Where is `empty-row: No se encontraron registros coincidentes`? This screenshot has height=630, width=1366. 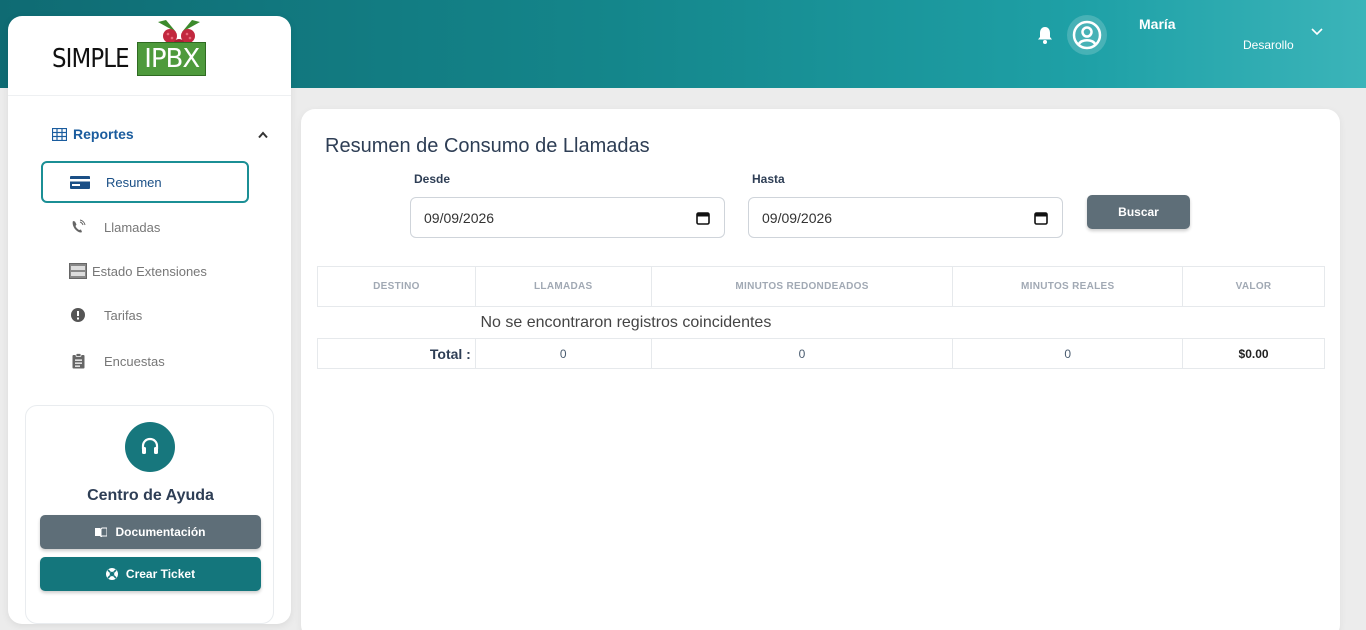
empty-row: No se encontraron registros coincidentes is located at coordinates (821, 322).